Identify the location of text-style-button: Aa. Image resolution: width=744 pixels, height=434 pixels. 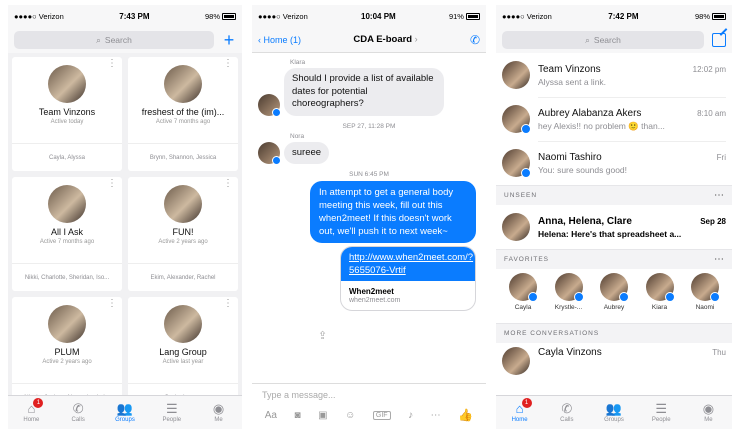
(271, 415).